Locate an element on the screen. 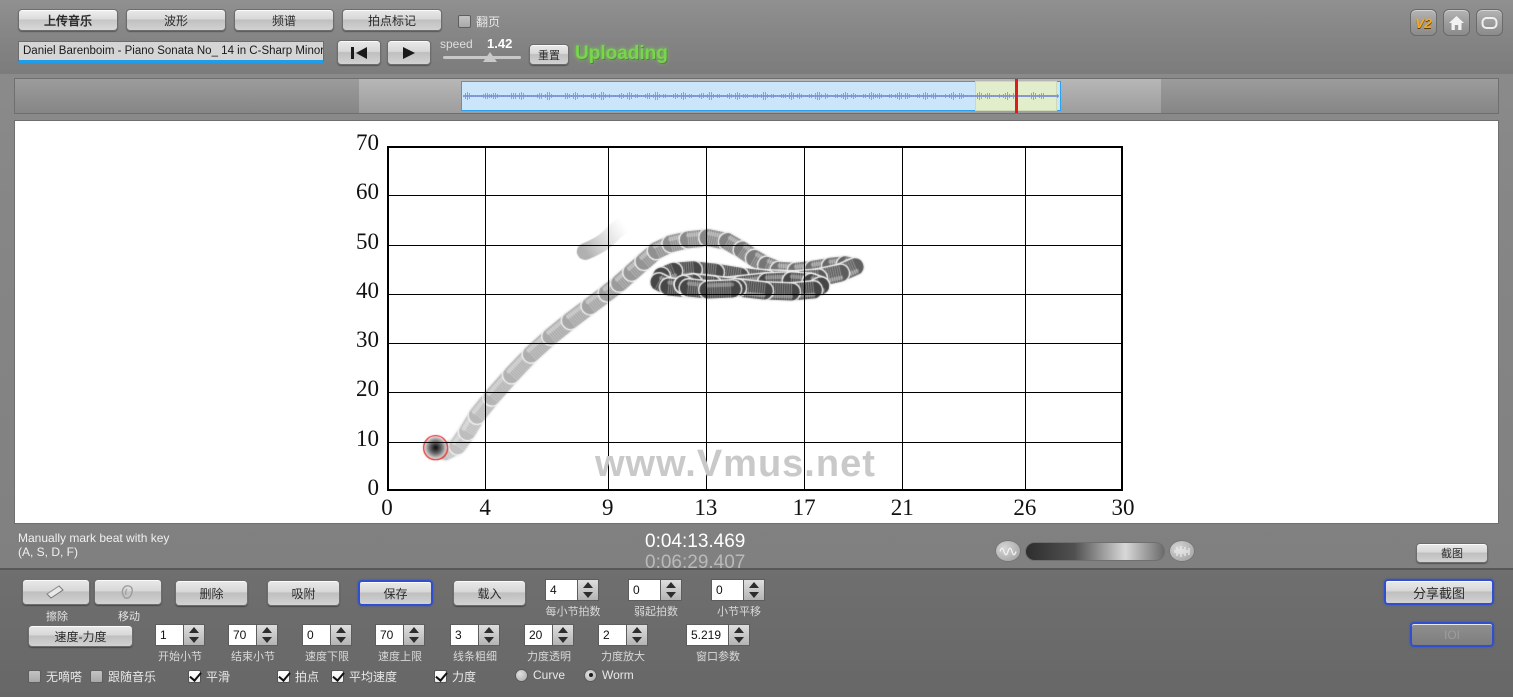 Image resolution: width=1513 pixels, height=697 pixels. start-bar-spinner: 1 is located at coordinates (180, 635).